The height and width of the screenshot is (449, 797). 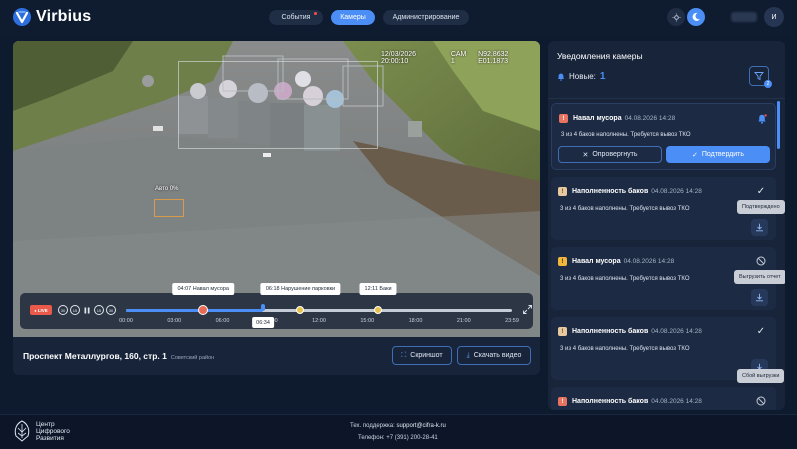 I want to click on forward-15-button: 15, so click(x=99, y=310).